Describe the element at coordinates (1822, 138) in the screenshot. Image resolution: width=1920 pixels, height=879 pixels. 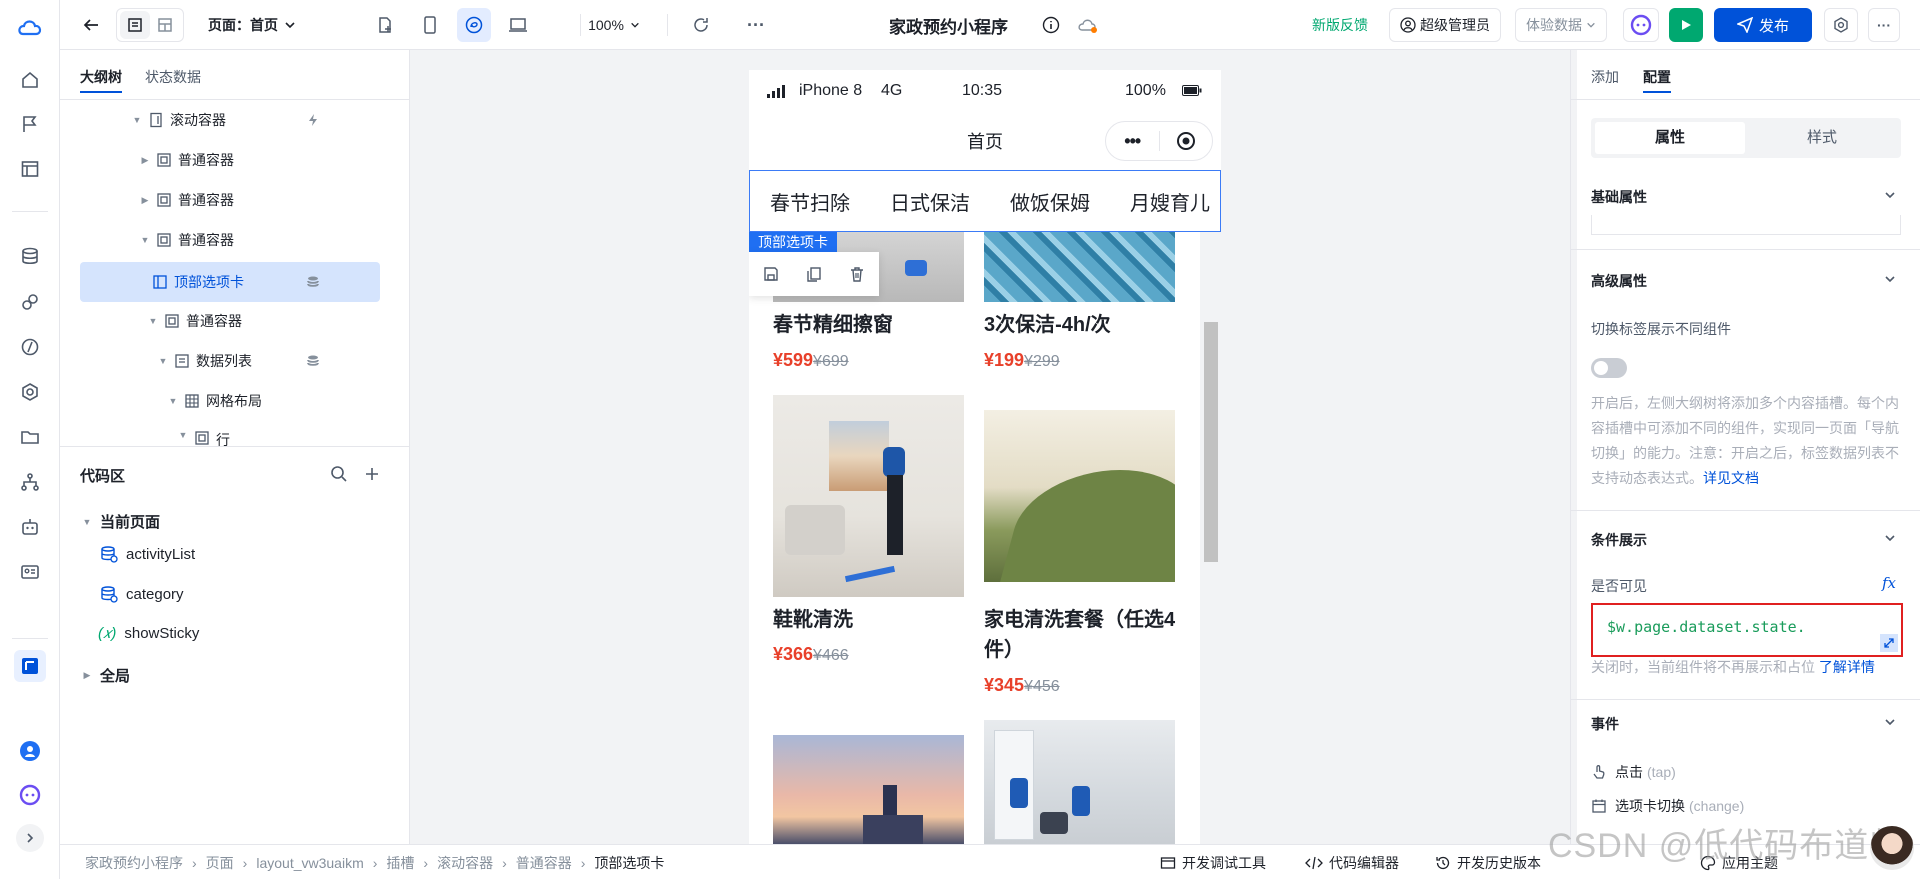
I see `seg-style: 样式` at that location.